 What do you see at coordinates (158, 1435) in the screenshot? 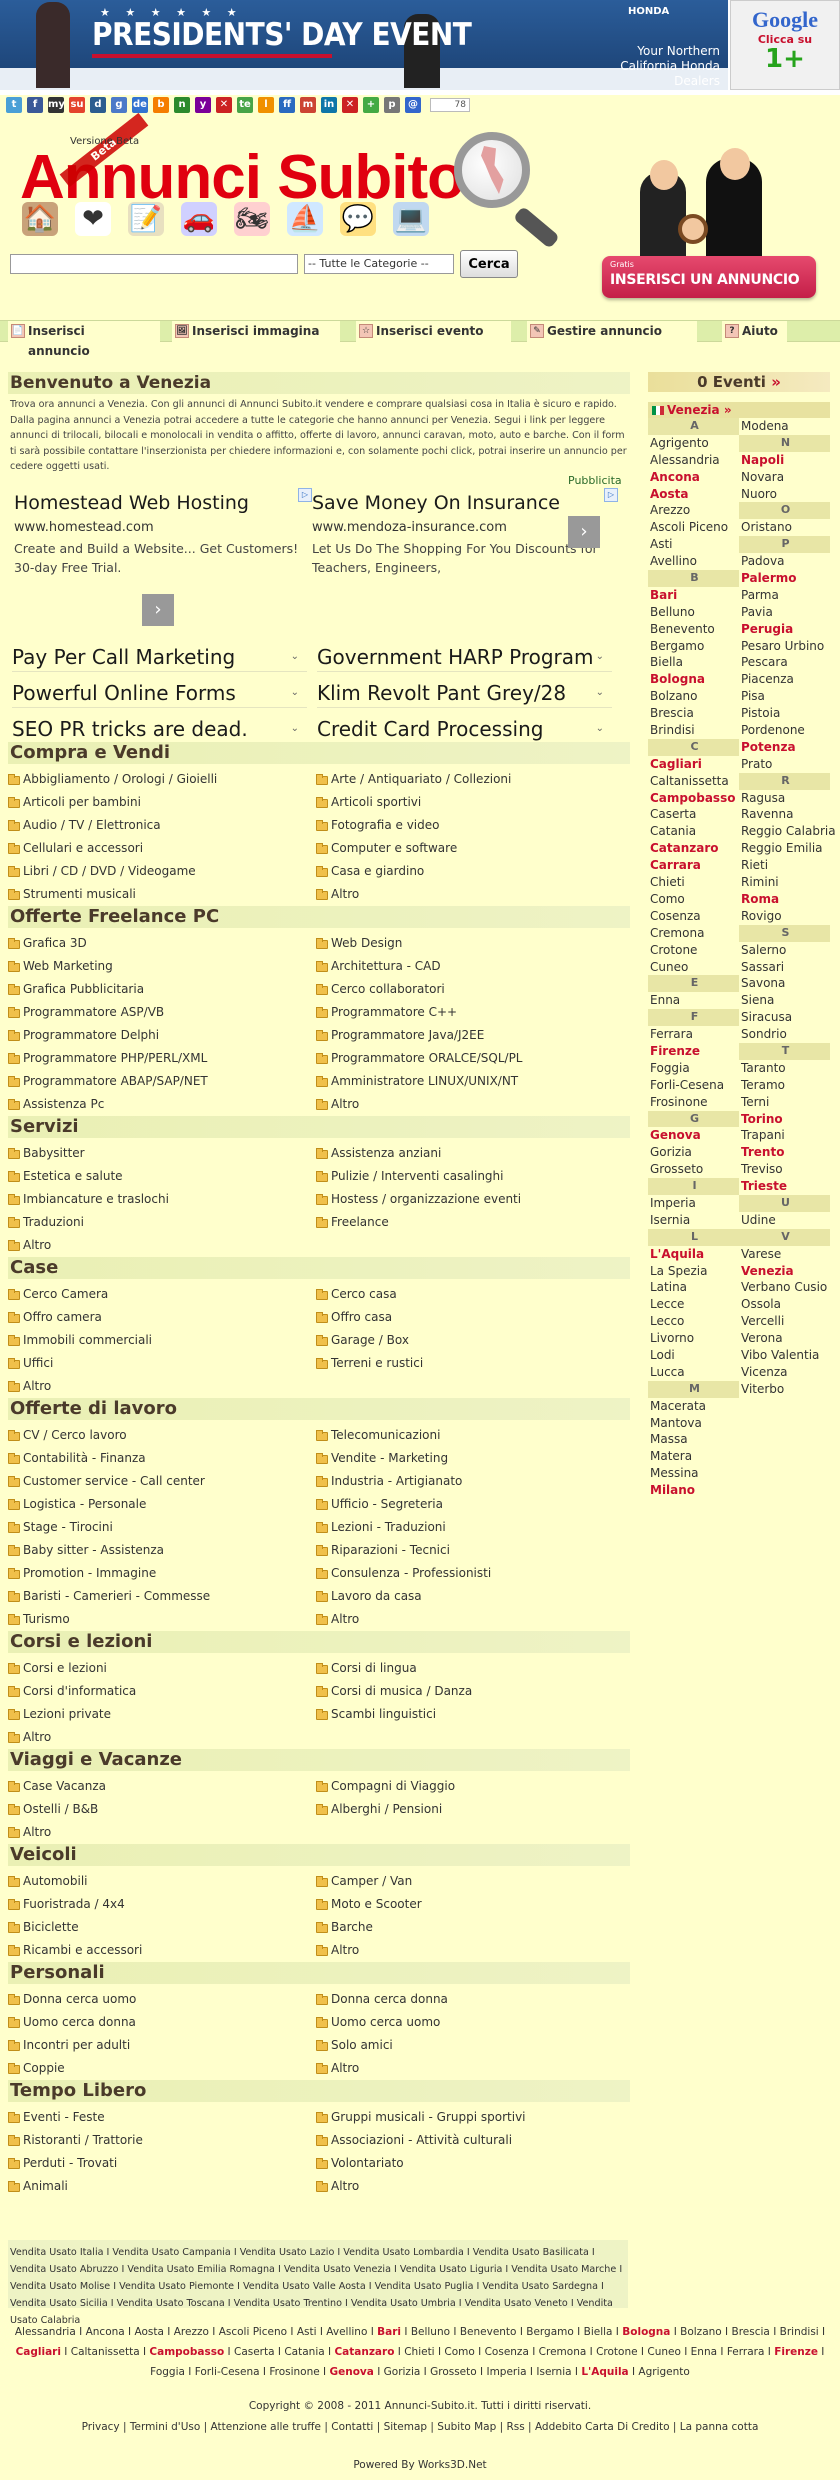
I see `category-link: CV / Cerco lavoro` at bounding box center [158, 1435].